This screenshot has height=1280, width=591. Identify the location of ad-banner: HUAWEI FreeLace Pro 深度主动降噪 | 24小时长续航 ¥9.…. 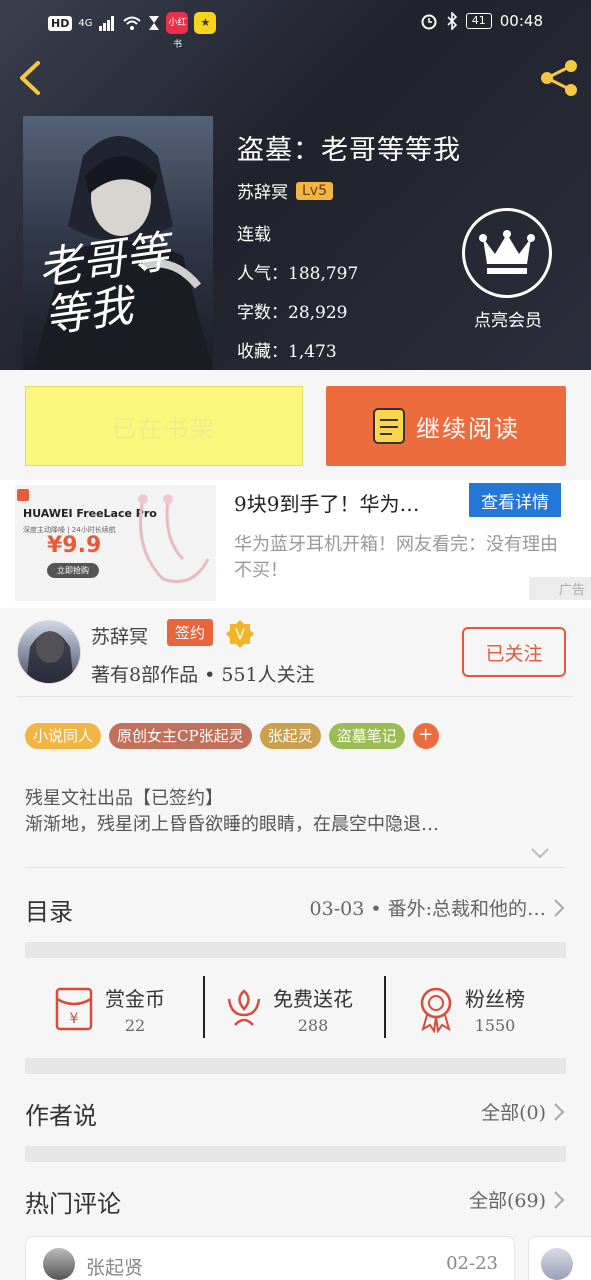
(295, 544).